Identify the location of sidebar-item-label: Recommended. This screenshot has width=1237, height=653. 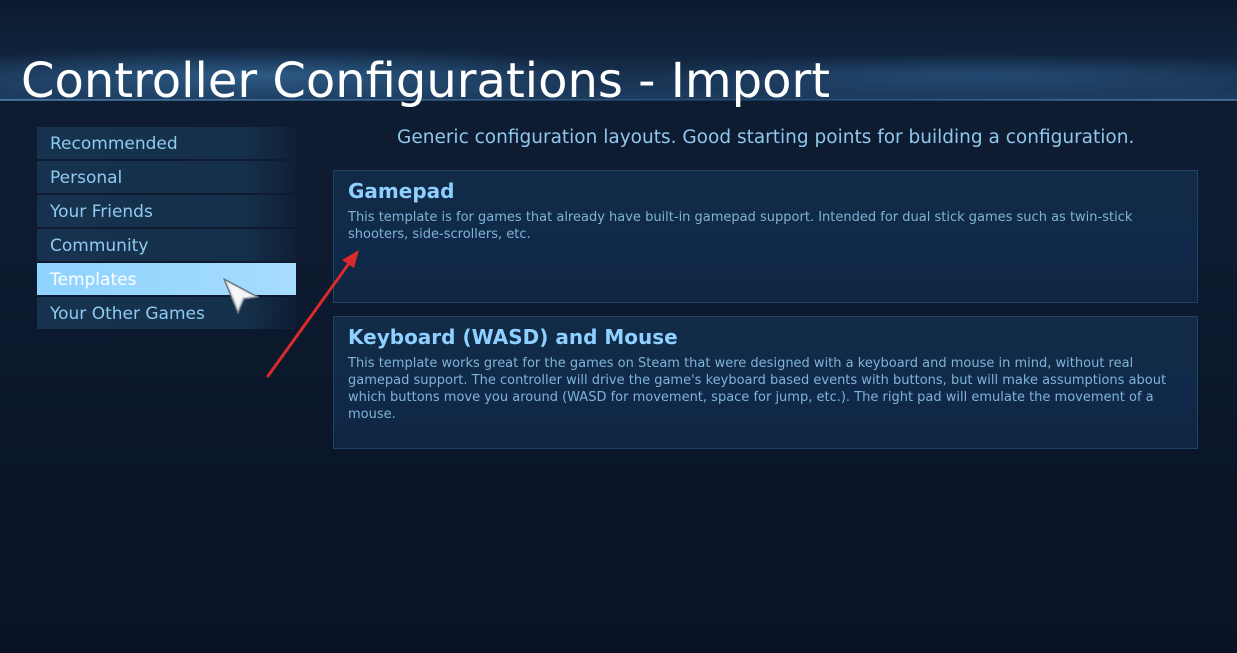
(114, 144).